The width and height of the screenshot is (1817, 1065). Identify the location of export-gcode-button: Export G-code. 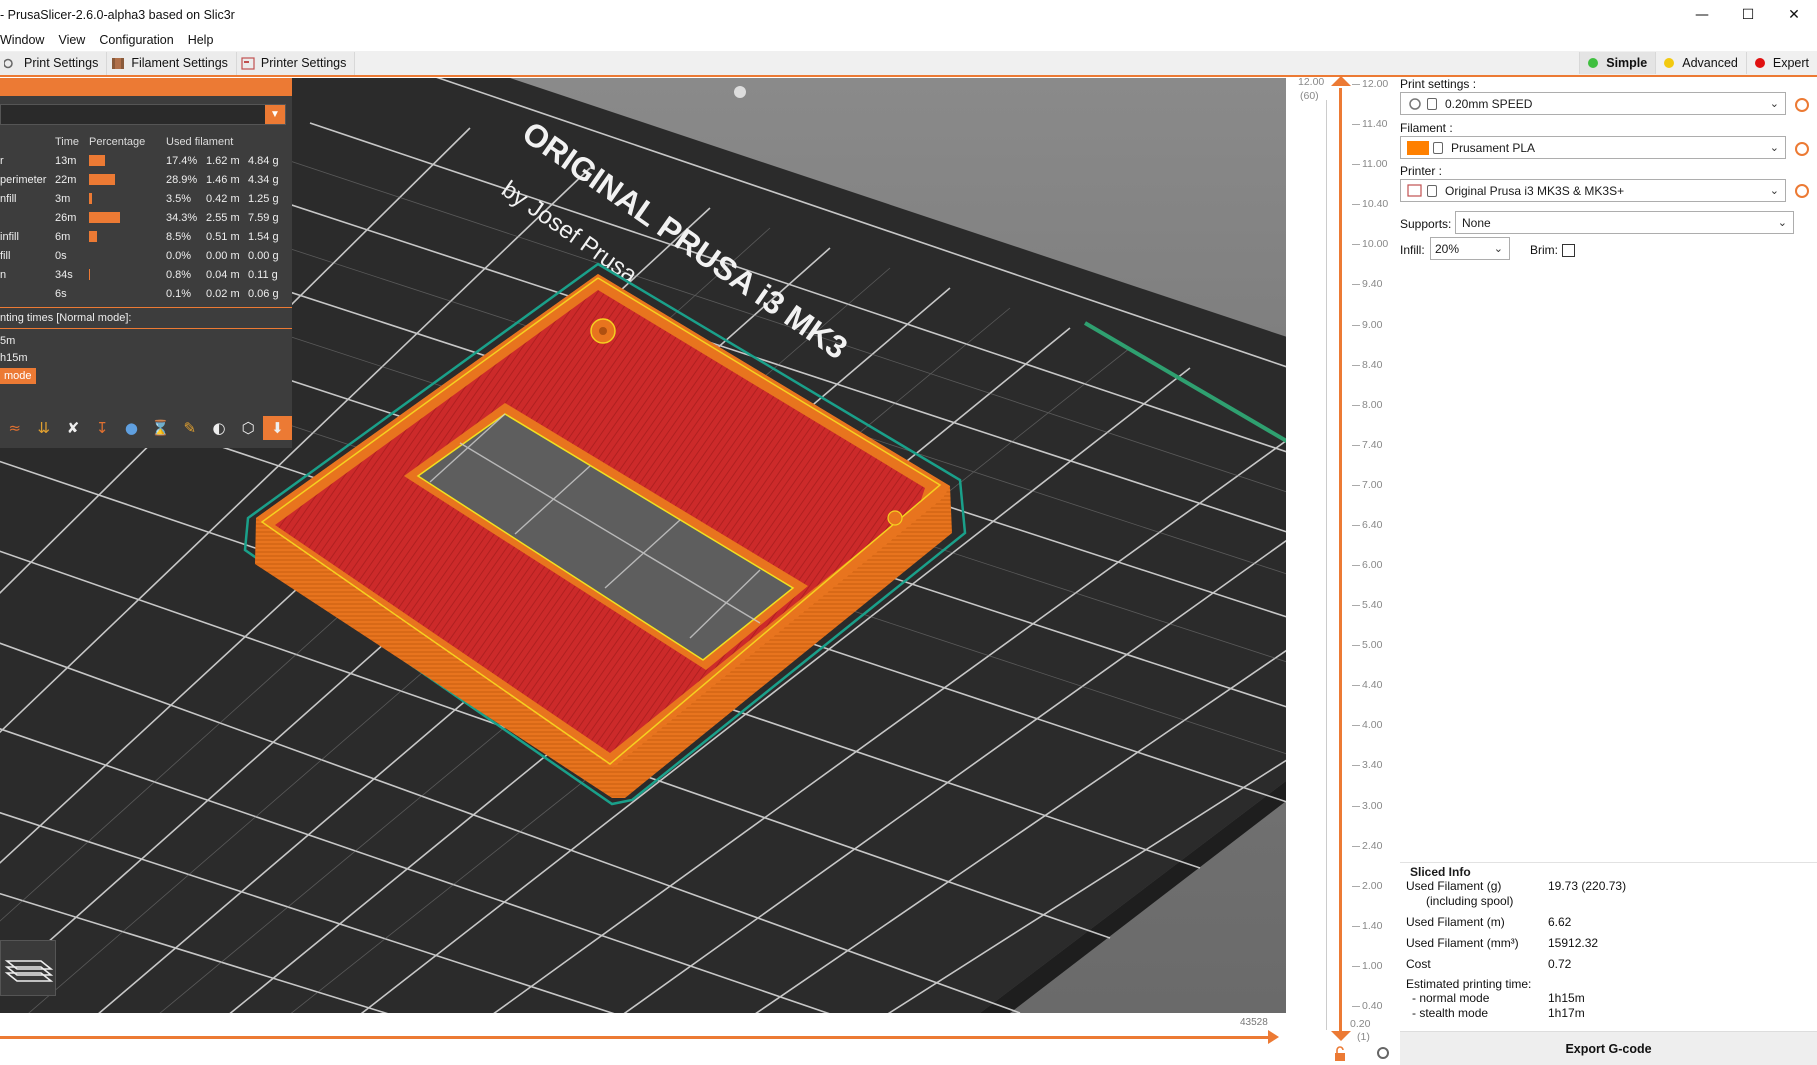
(1608, 1048).